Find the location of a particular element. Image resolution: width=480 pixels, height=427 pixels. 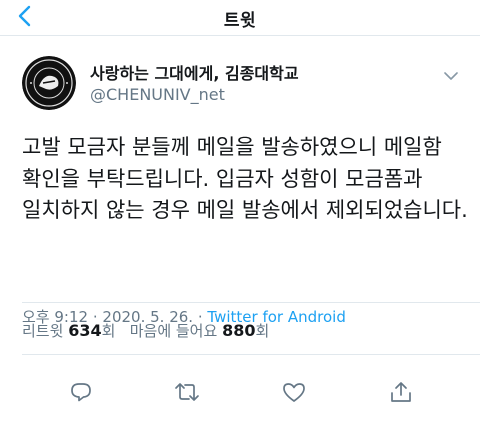

chevron-down-icon is located at coordinates (451, 73).